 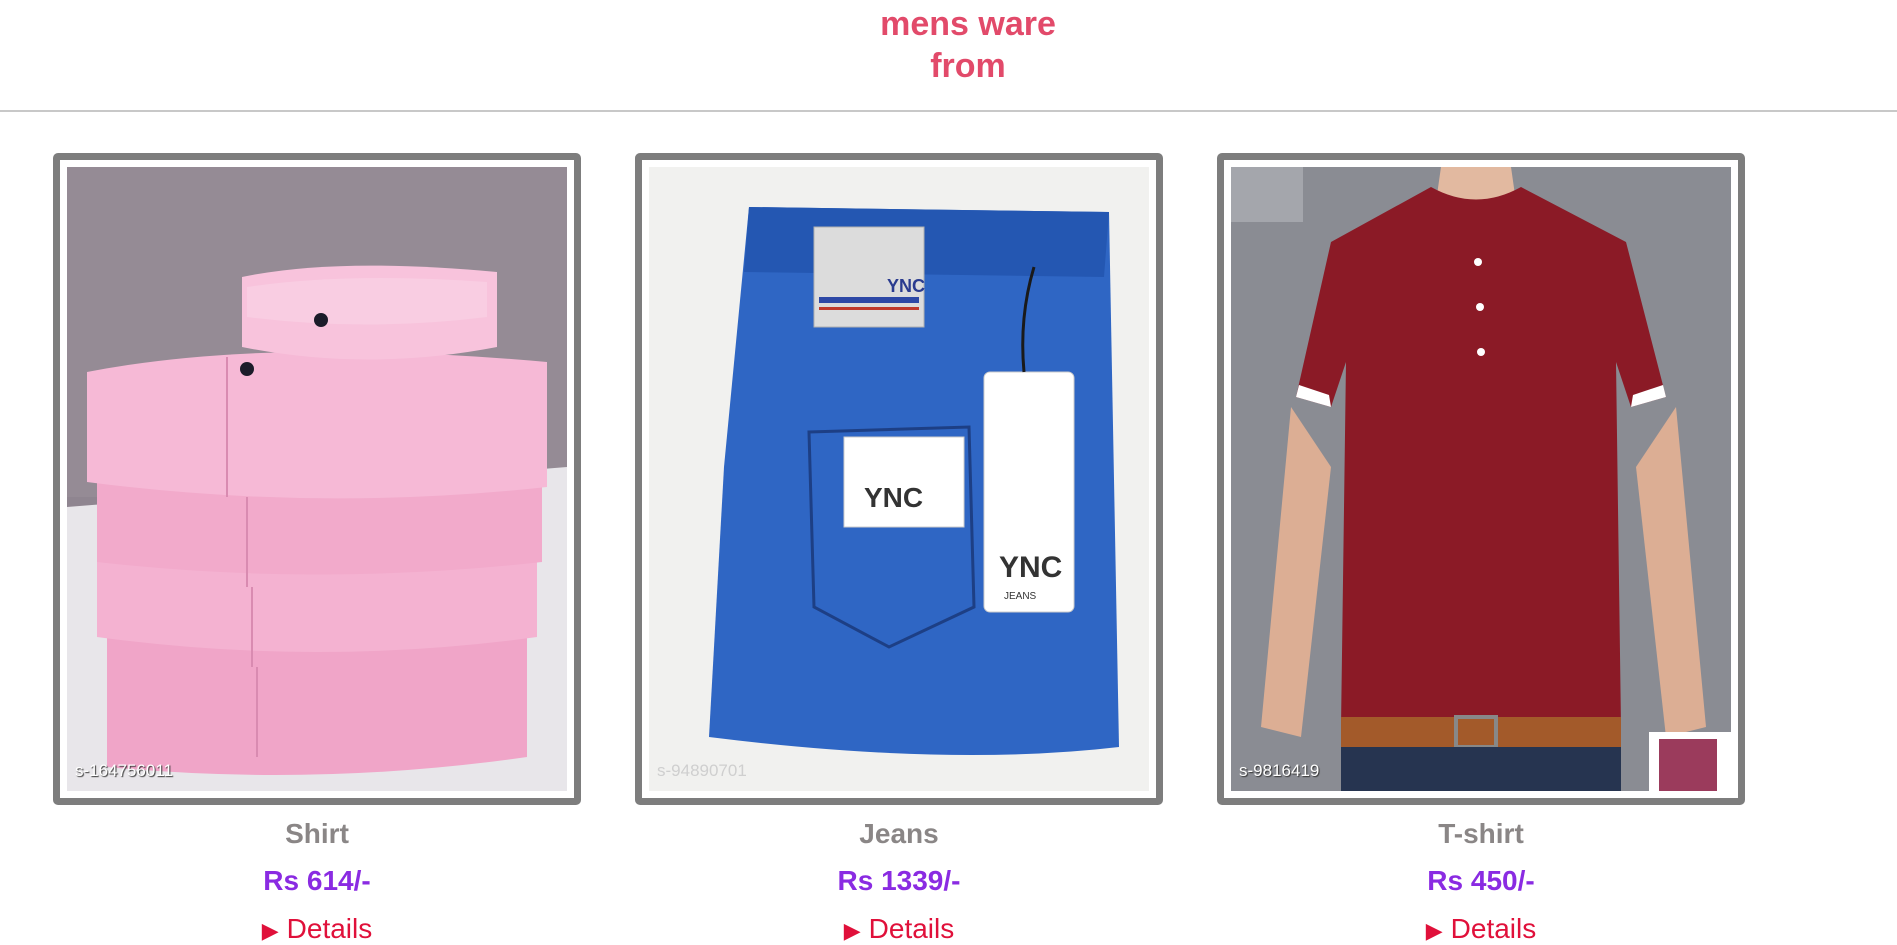 What do you see at coordinates (124, 770) in the screenshot?
I see `sku-label: s-164756011` at bounding box center [124, 770].